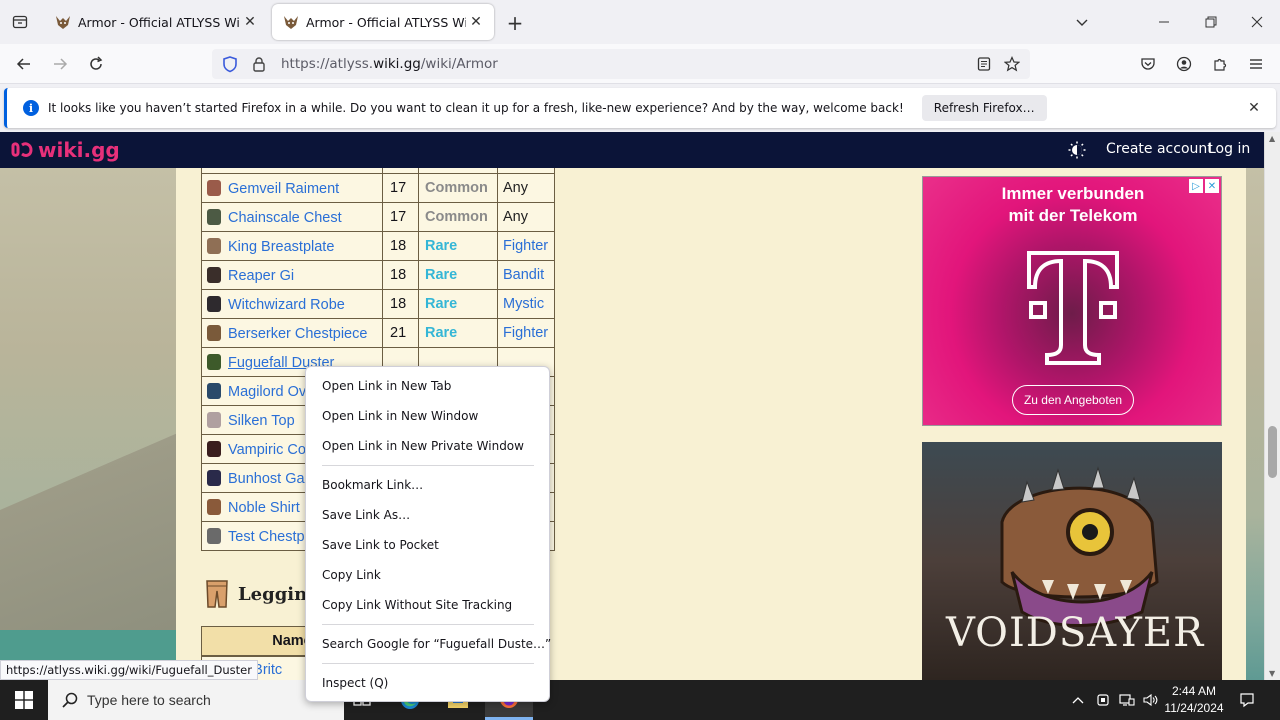  What do you see at coordinates (267, 392) in the screenshot?
I see `item-name-link: Magilord Ov` at bounding box center [267, 392].